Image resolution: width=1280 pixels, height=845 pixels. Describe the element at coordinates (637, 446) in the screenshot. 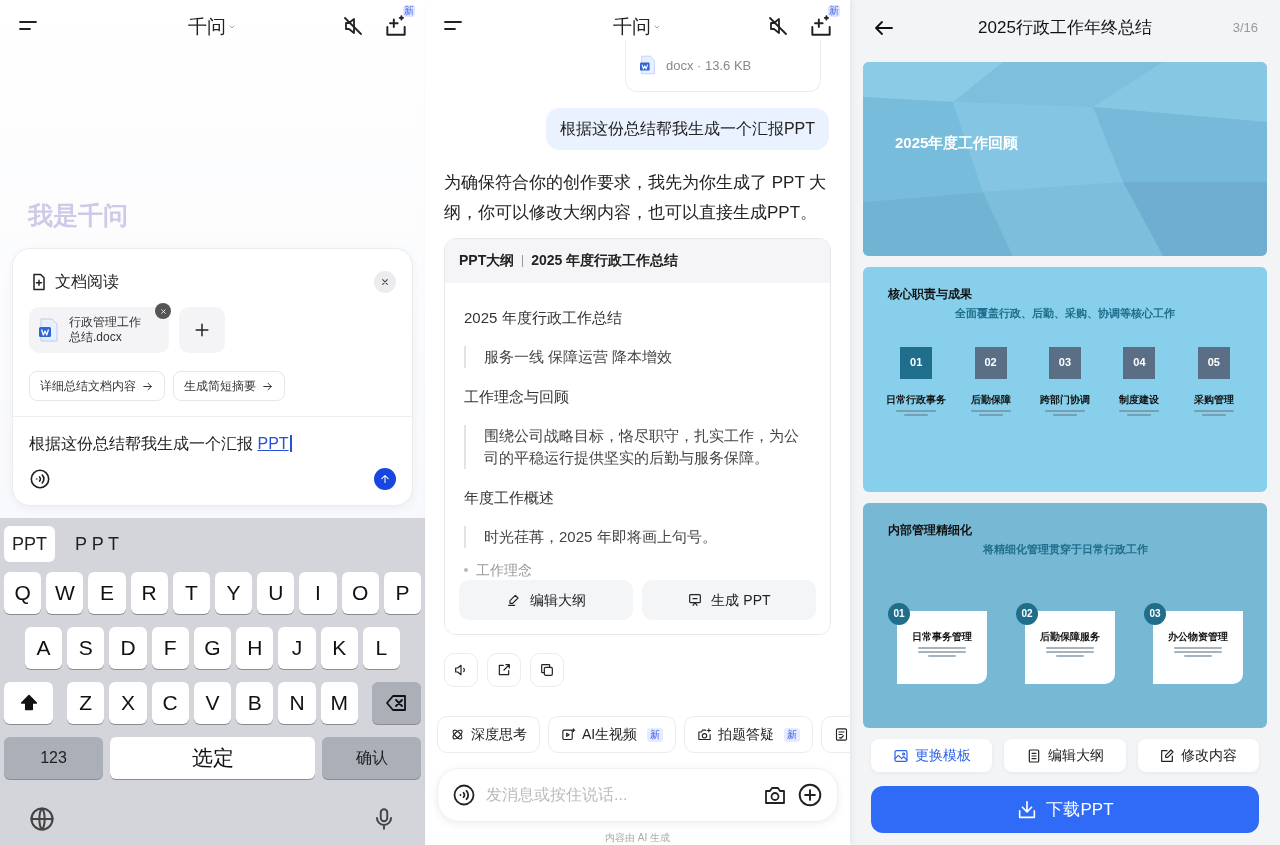

I see `outline-point: 围绕公司战略目标，恪尽职守，扎实工作，为公司的平稳运行提供坚实的后勤与服务保障。` at that location.